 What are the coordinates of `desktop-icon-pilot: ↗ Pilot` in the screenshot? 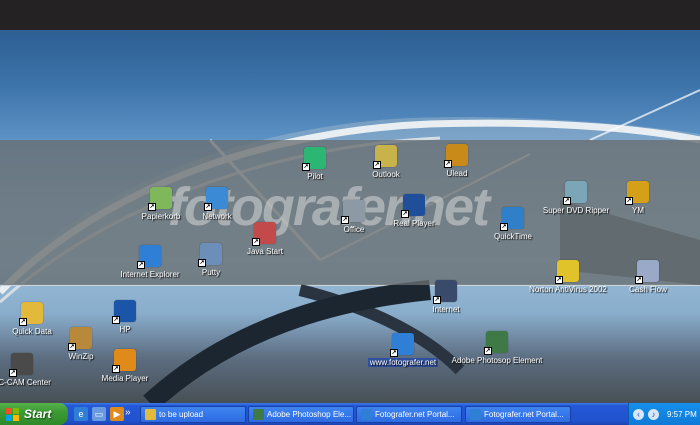 It's located at (315, 164).